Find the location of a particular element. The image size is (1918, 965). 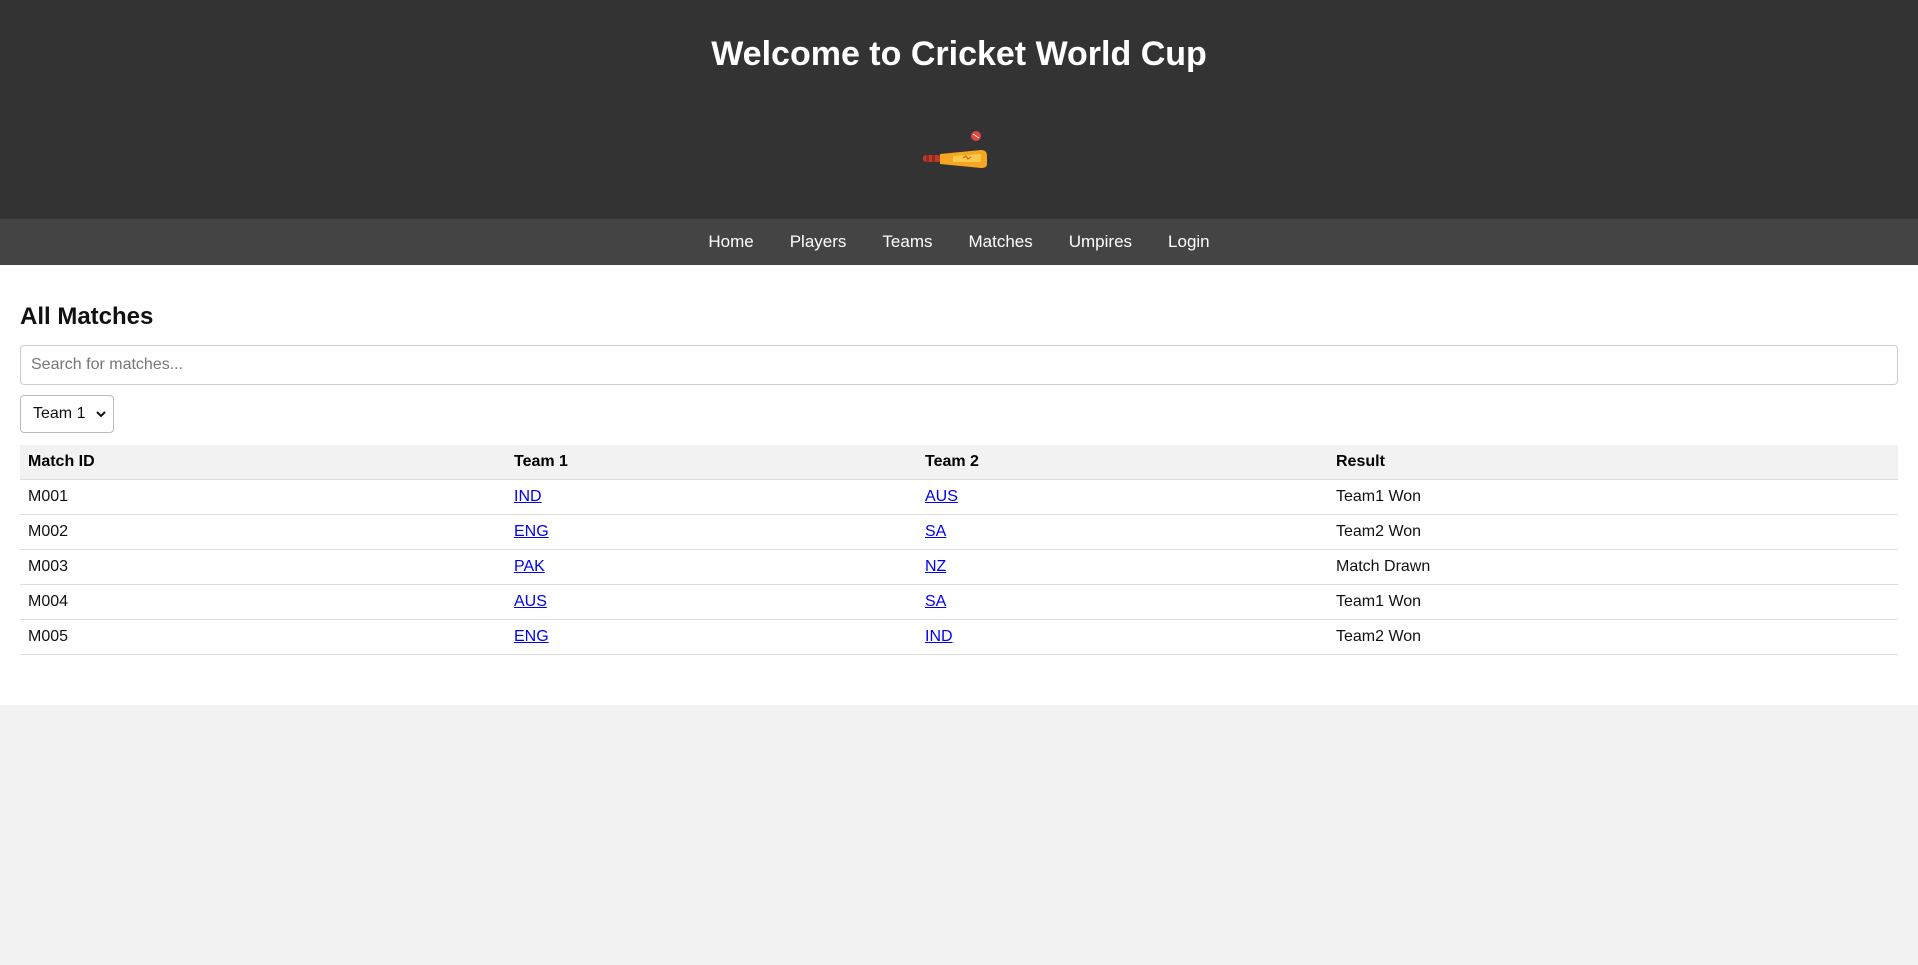

team-filter-select: Team 1 is located at coordinates (67, 414).